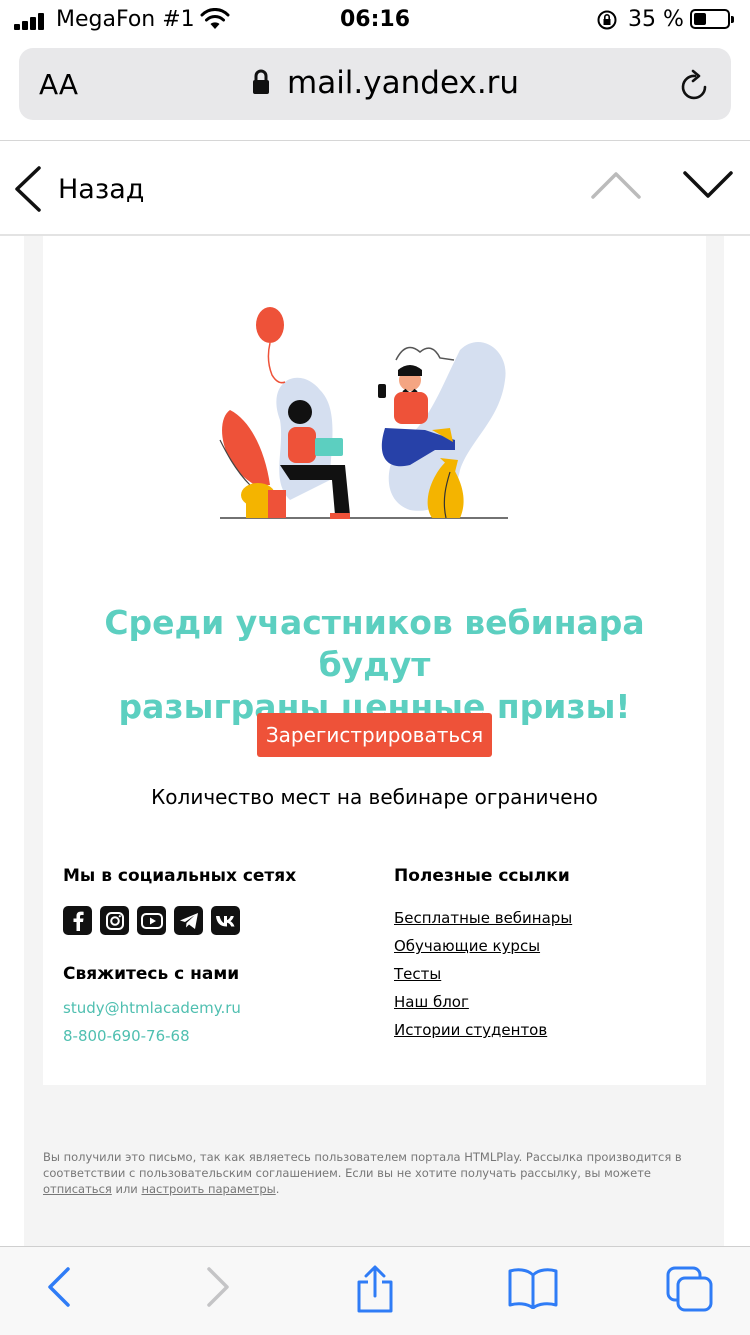 This screenshot has width=750, height=1335. What do you see at coordinates (712, 19) in the screenshot?
I see `battery-icon` at bounding box center [712, 19].